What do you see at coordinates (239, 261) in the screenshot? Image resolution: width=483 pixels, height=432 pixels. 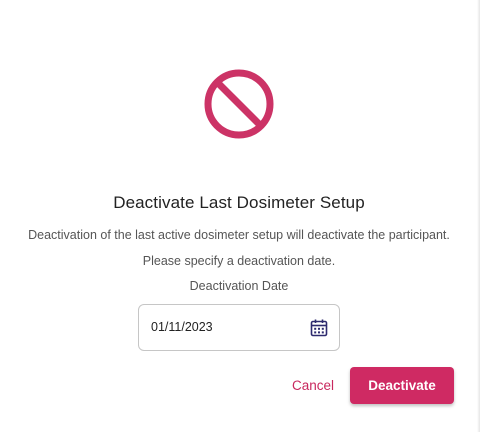 I see `dialog-message-instruction: Please specify a deactivation date.` at bounding box center [239, 261].